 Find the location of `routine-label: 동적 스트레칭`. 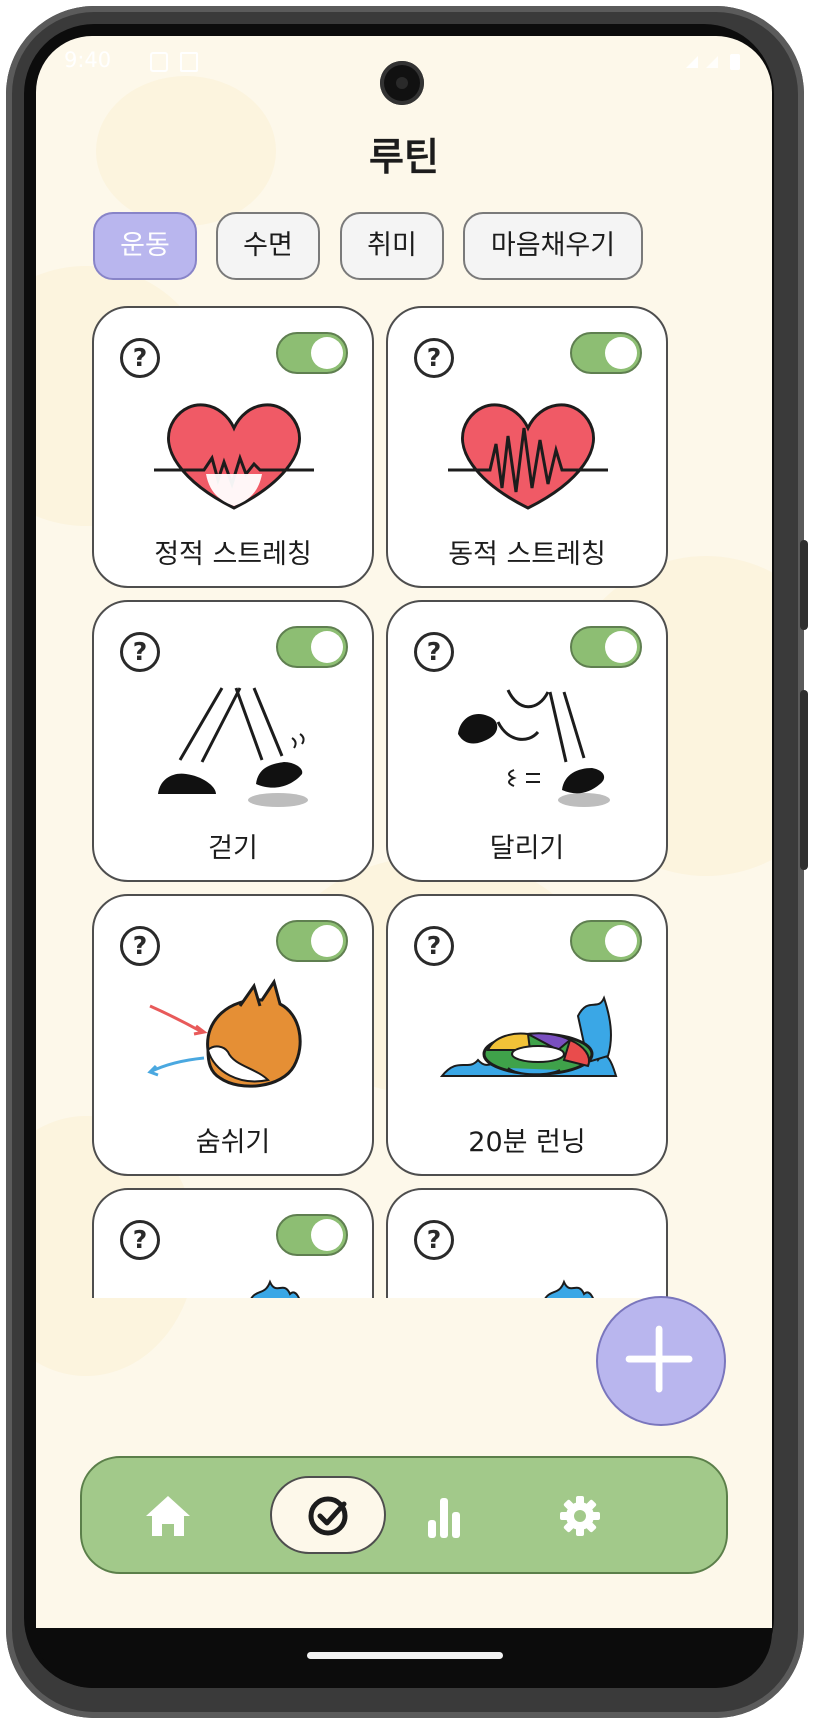

routine-label: 동적 스트레칭 is located at coordinates (527, 554).